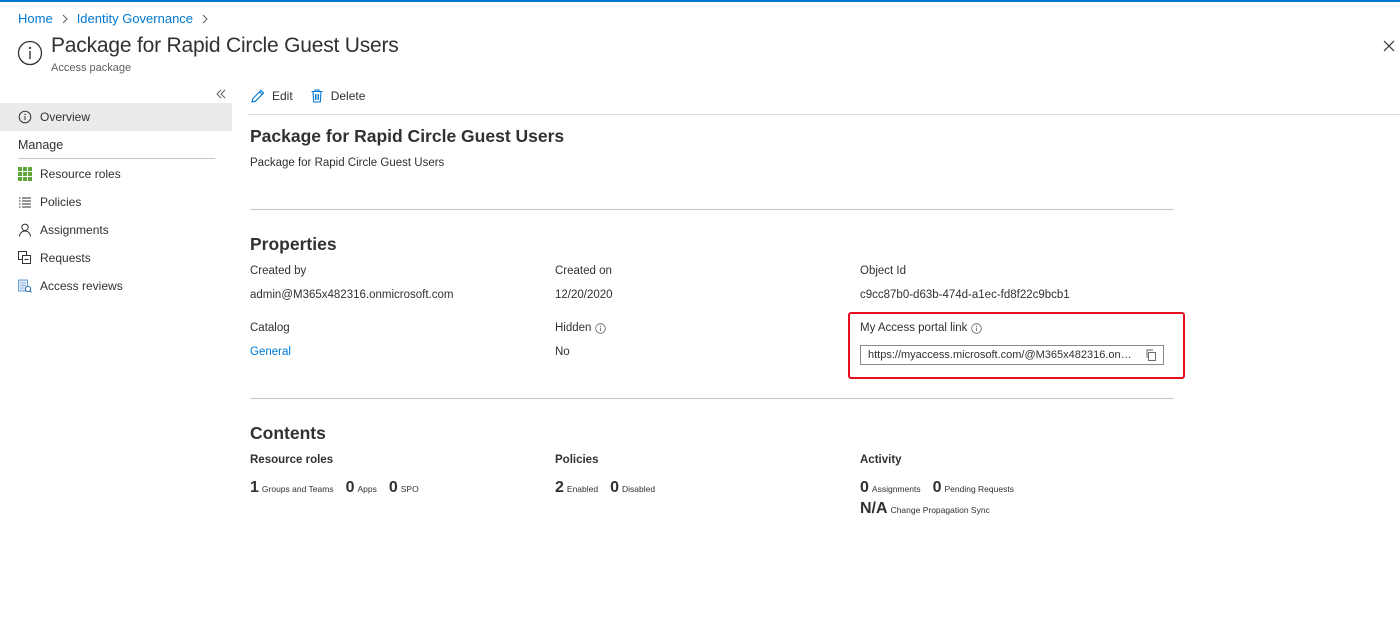 The image size is (1400, 629). I want to click on close-icon, so click(1389, 46).